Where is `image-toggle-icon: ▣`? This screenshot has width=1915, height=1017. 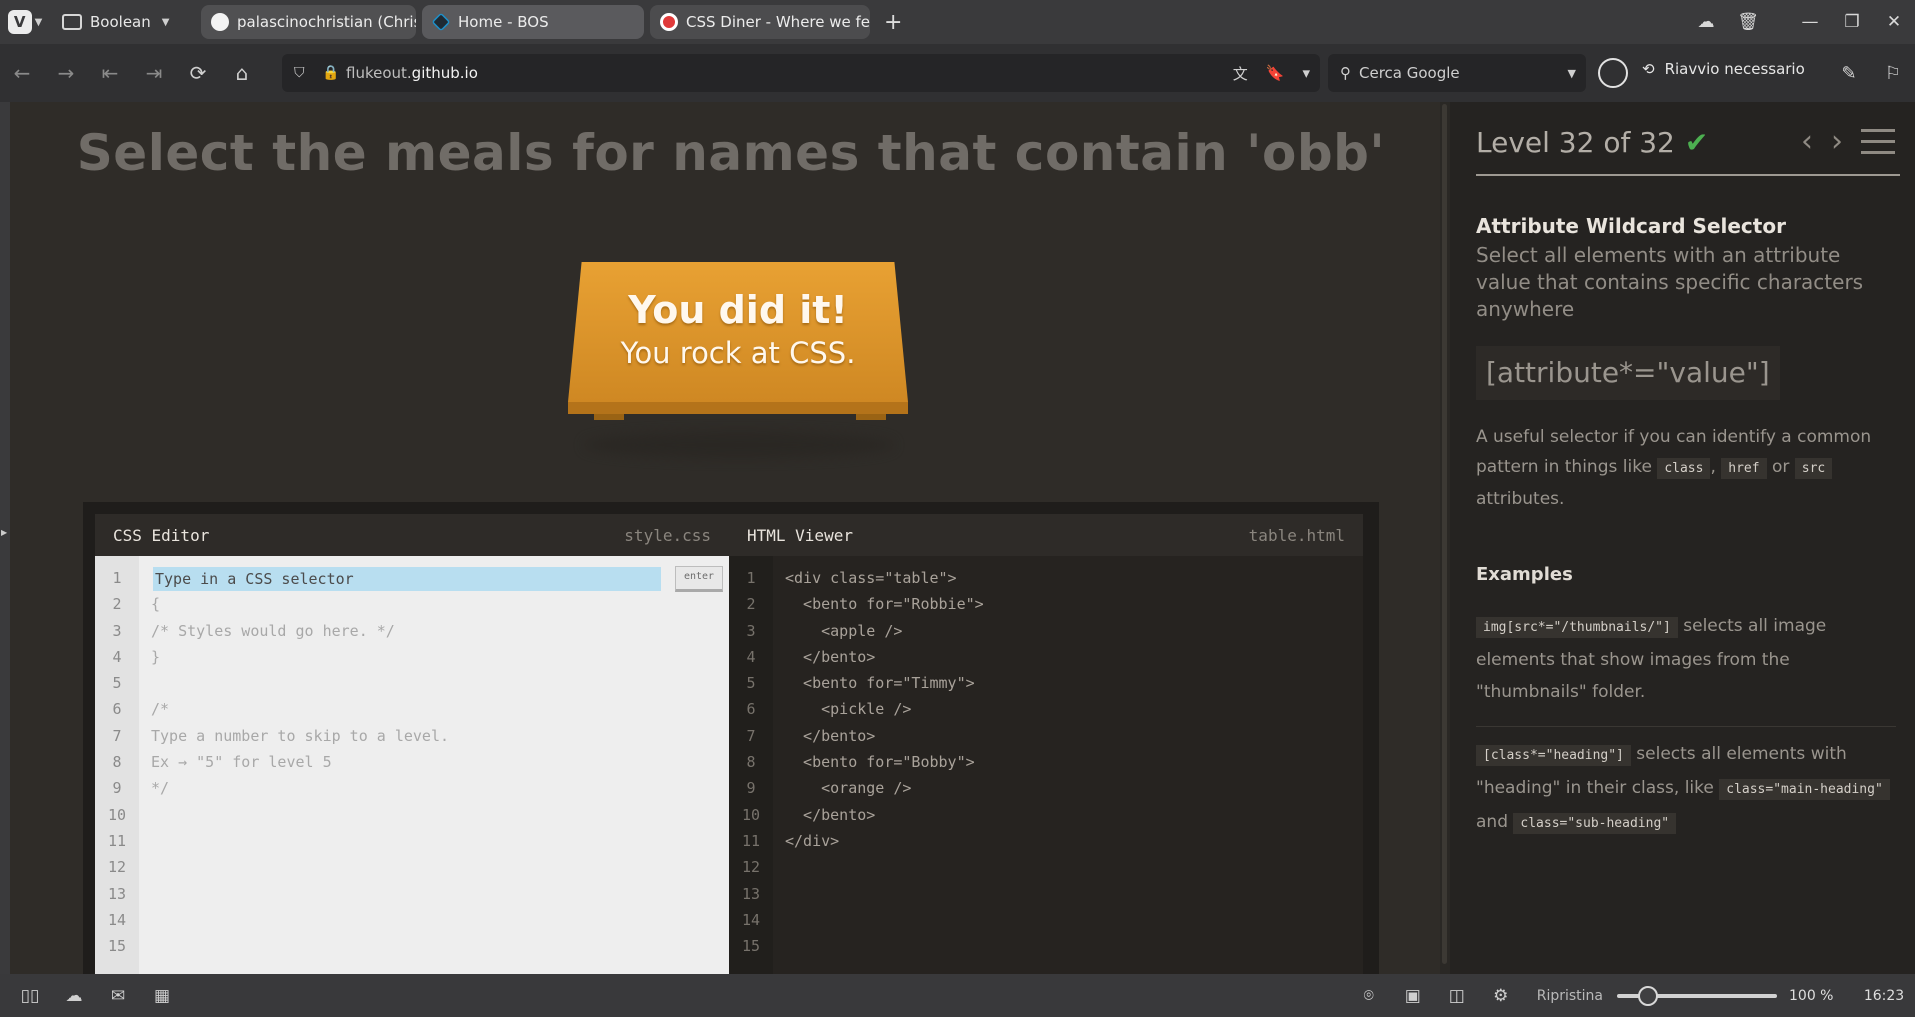 image-toggle-icon: ▣ is located at coordinates (1413, 996).